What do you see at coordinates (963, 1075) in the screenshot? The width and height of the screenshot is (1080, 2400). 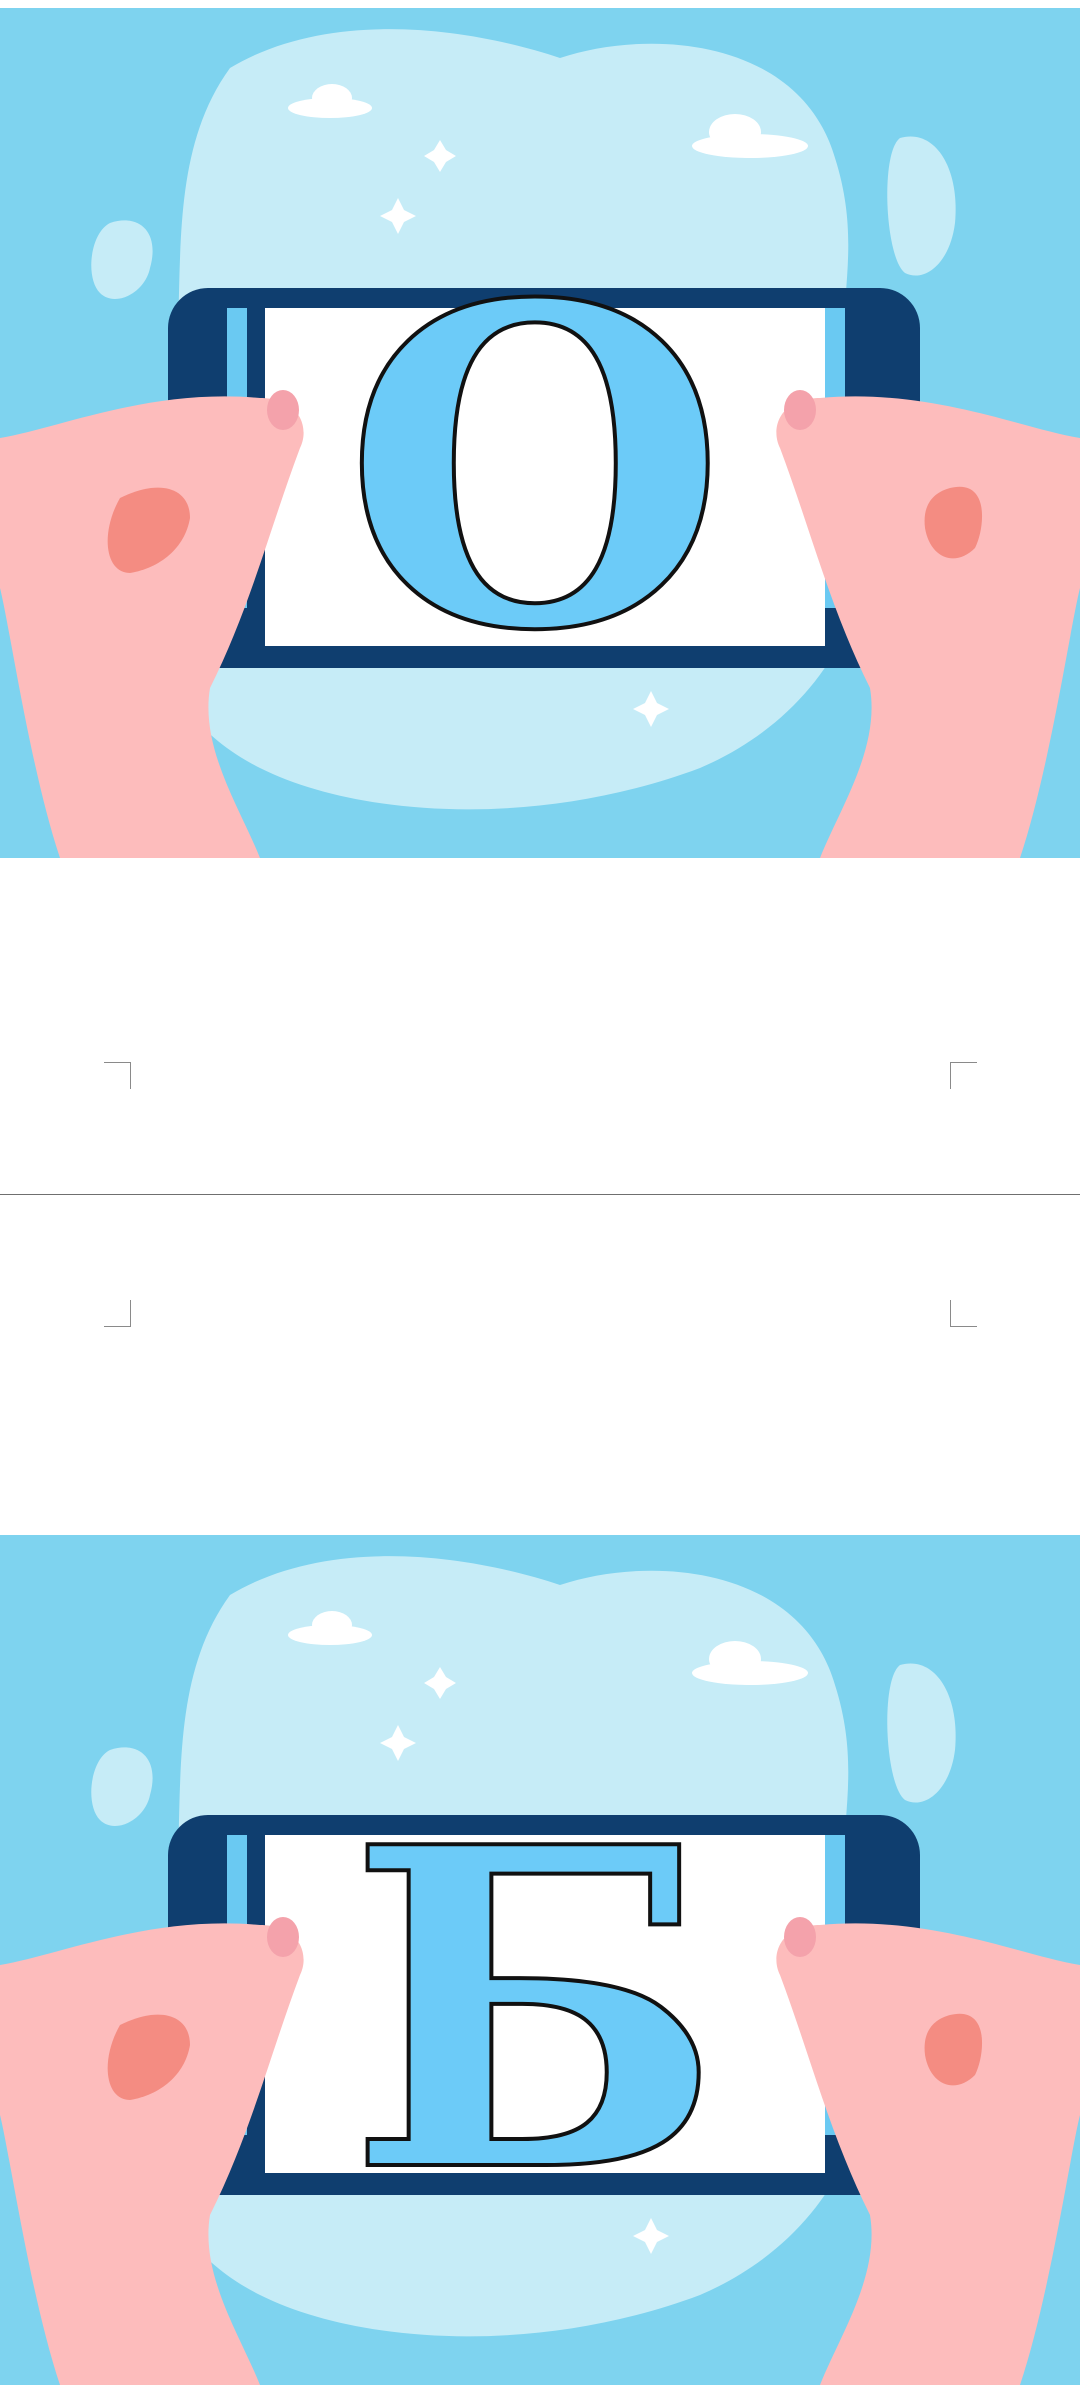 I see `crop-mark-top-right` at bounding box center [963, 1075].